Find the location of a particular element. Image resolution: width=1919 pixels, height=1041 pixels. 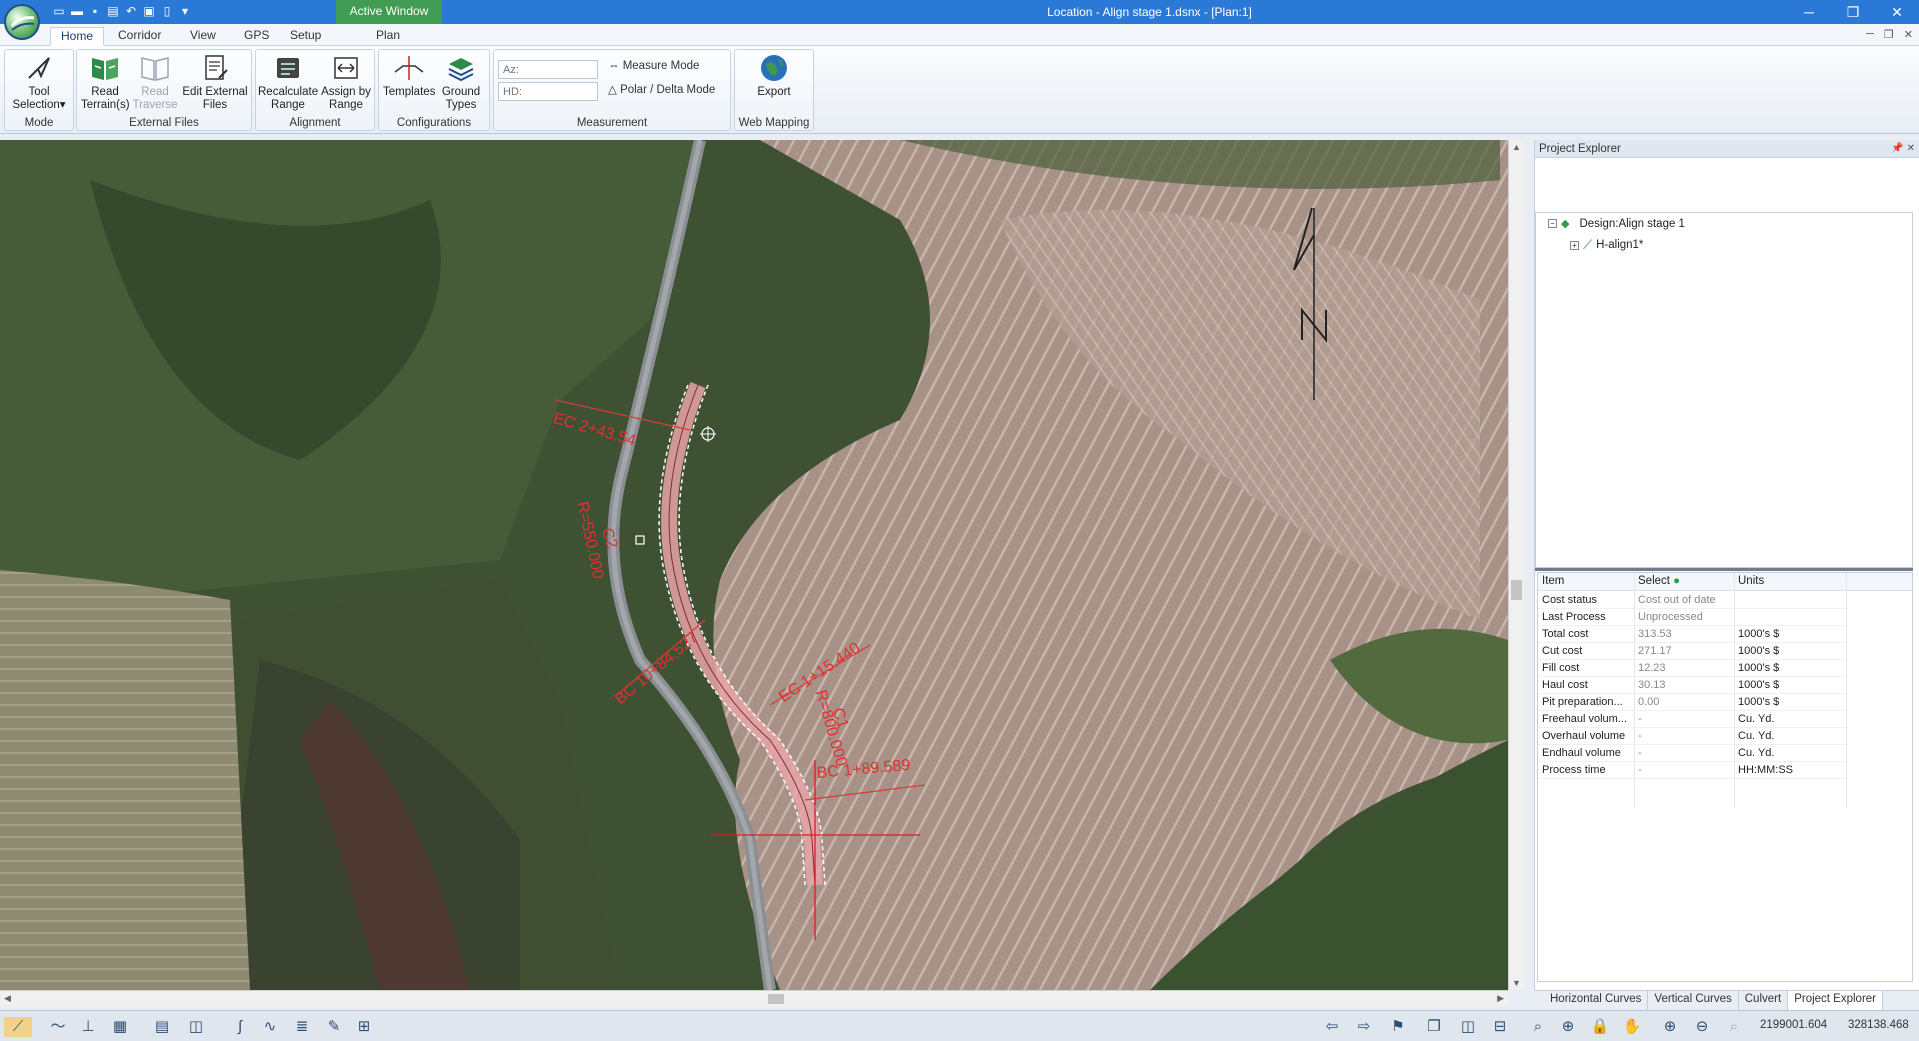

edit-external-files-button: Edit External Files is located at coordinates (215, 82).